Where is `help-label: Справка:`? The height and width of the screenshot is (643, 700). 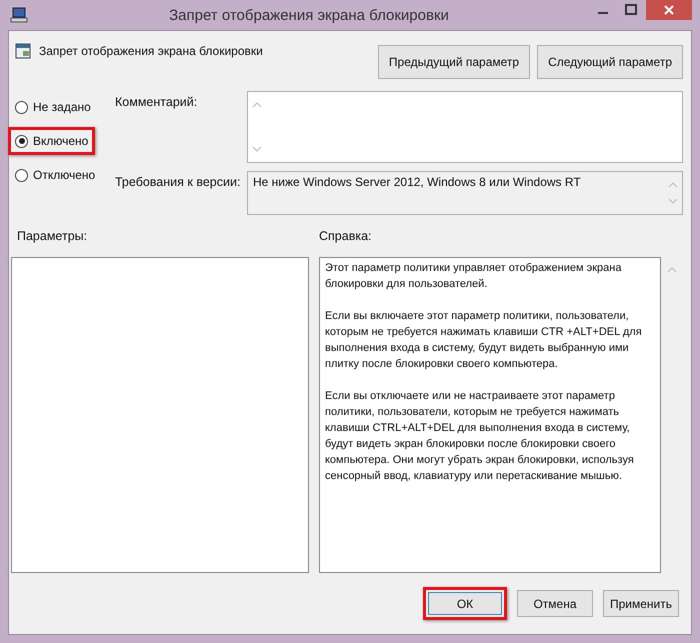
help-label: Справка: is located at coordinates (345, 236).